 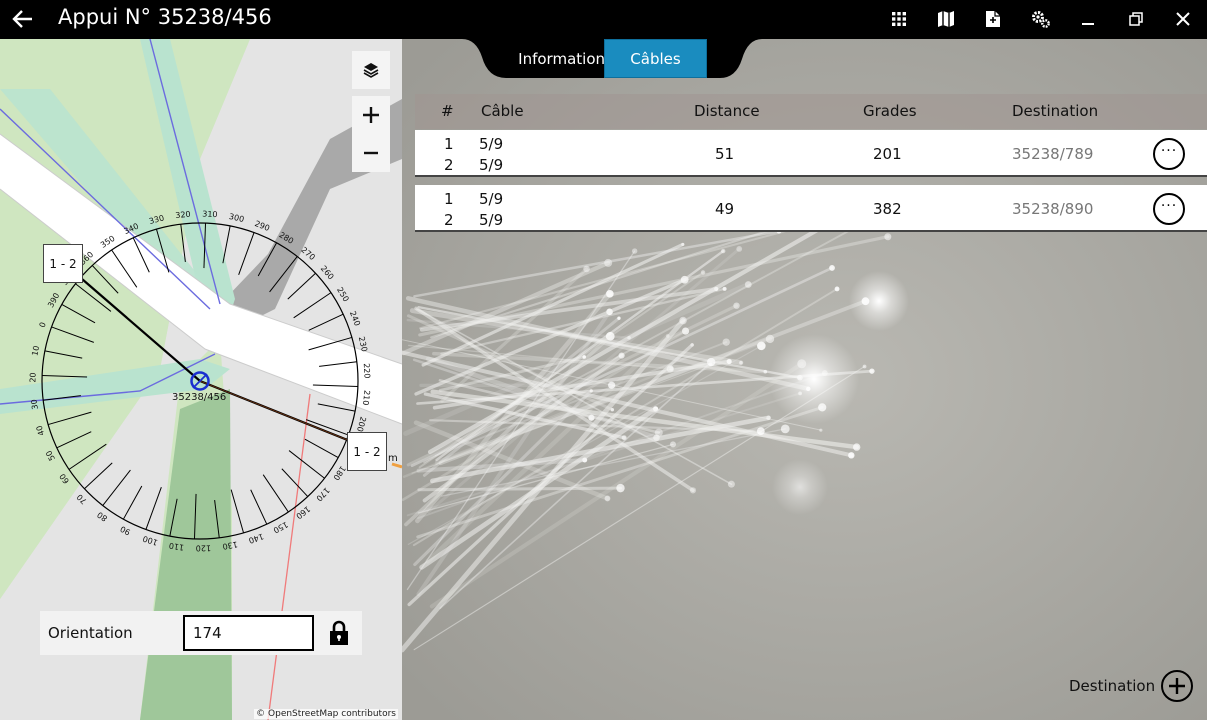 I want to click on back-icon, so click(x=22, y=19).